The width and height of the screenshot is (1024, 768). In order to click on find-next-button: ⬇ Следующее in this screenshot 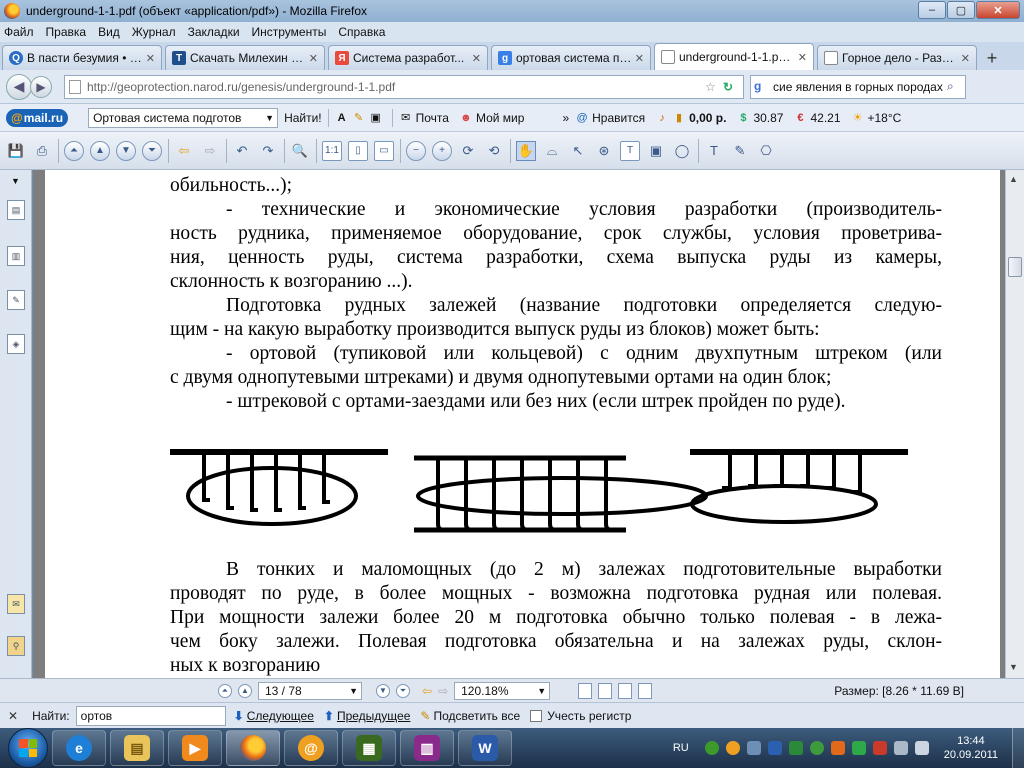, I will do `click(274, 716)`.